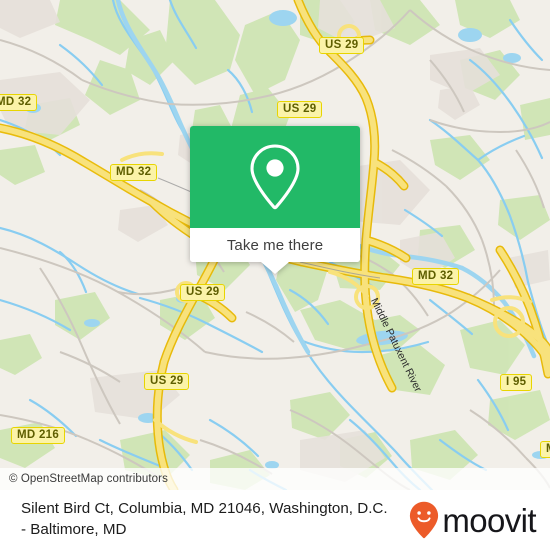 This screenshot has width=550, height=550. Describe the element at coordinates (84, 479) in the screenshot. I see `osm-attribution-text: © OpenStreetMap contributors` at that location.